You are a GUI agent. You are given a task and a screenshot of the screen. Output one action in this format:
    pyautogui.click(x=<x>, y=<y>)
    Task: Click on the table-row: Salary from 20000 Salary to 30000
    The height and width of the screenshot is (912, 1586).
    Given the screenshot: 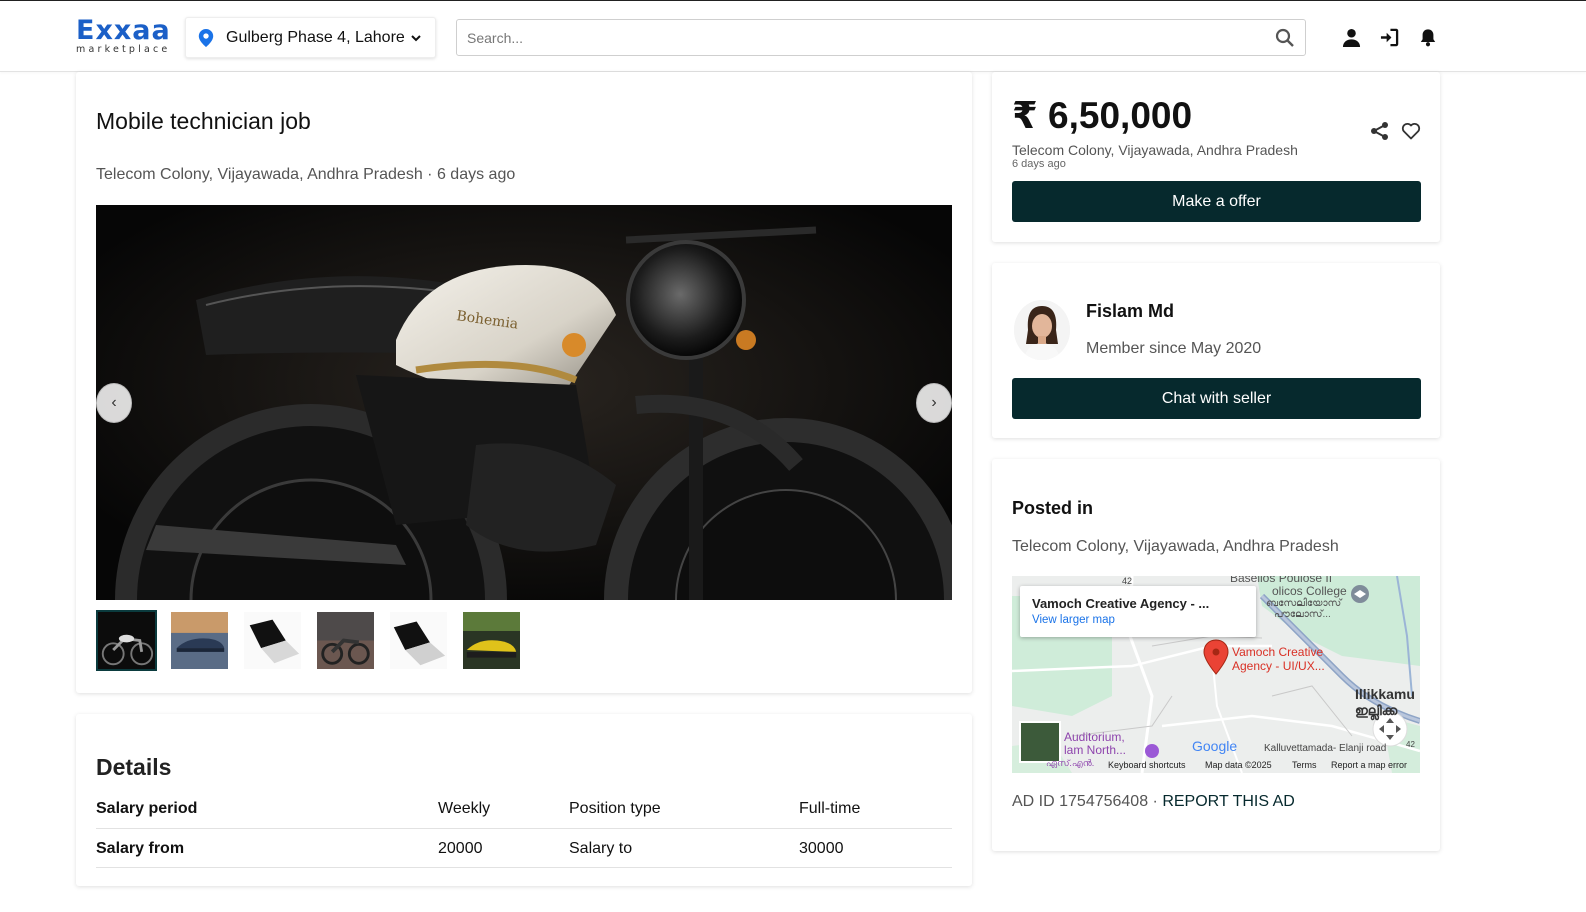 What is the action you would take?
    pyautogui.click(x=524, y=848)
    